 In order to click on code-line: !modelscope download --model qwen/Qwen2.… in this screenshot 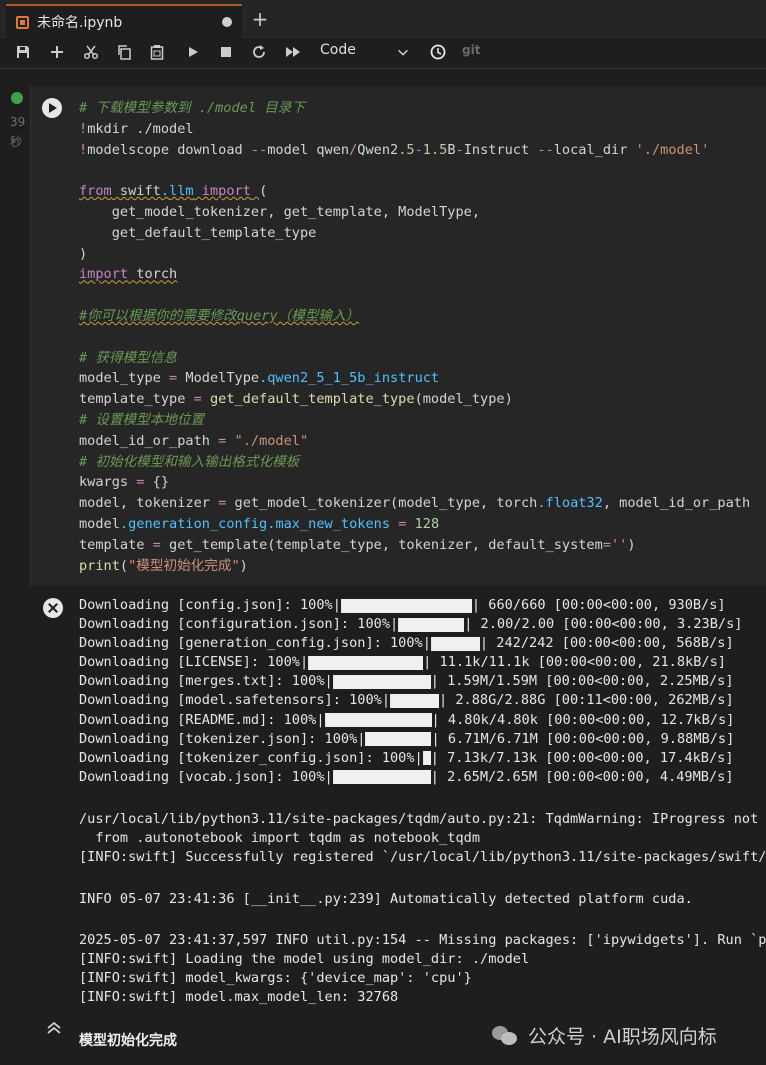, I will do `click(422, 150)`.